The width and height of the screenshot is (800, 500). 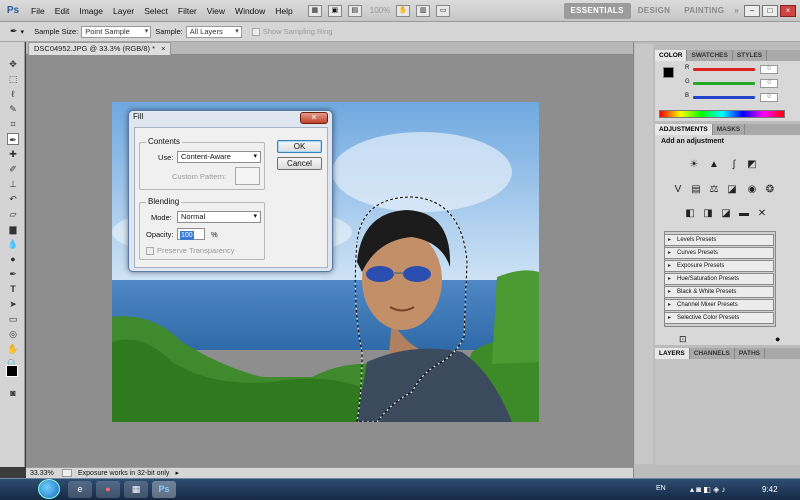 What do you see at coordinates (724, 69) in the screenshot?
I see `channel-r-slider` at bounding box center [724, 69].